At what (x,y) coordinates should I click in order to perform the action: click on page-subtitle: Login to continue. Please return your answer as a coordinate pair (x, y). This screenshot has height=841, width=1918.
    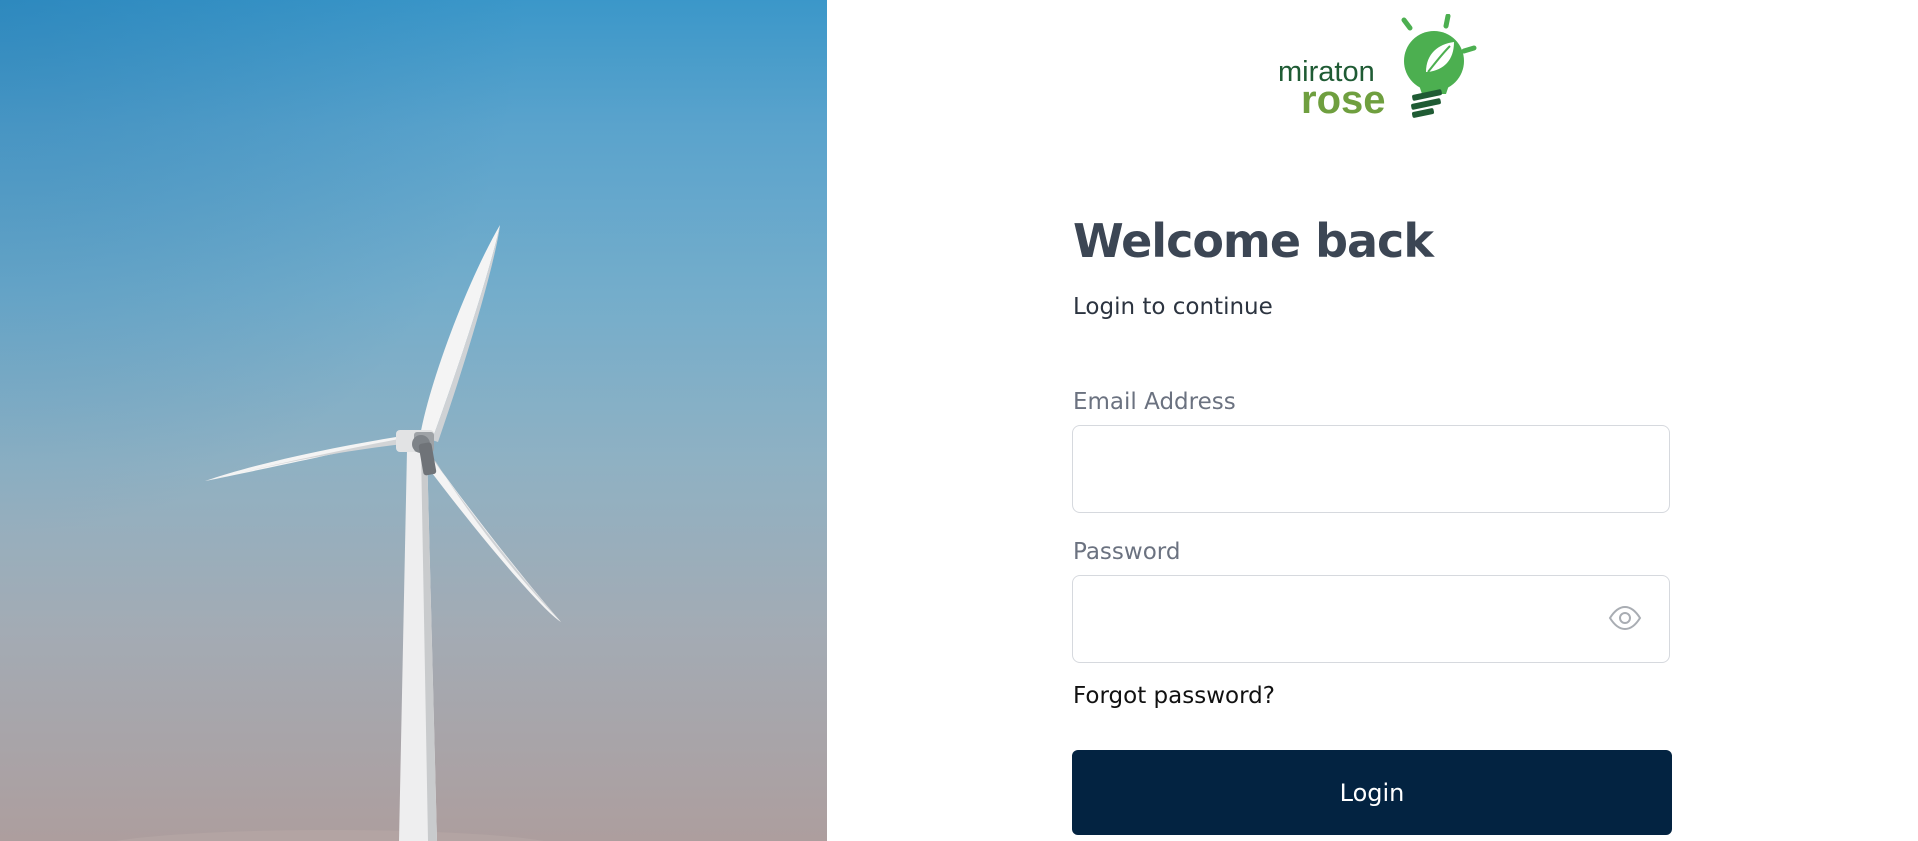
    Looking at the image, I should click on (1173, 307).